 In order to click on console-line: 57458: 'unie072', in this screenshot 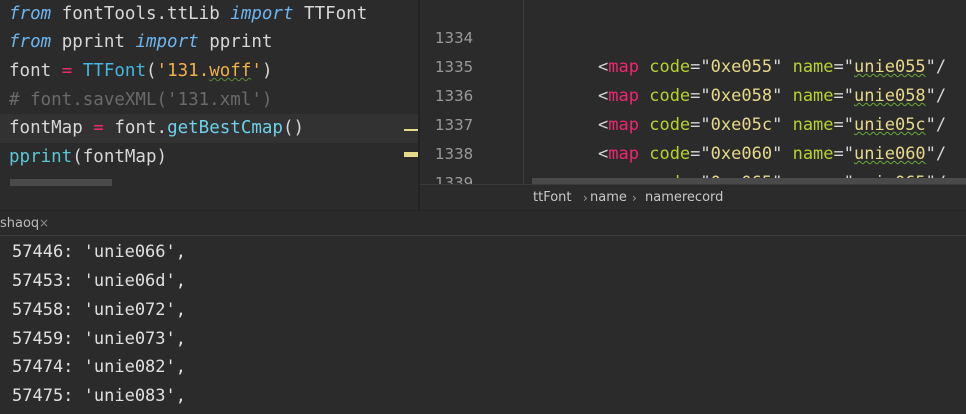, I will do `click(99, 310)`.